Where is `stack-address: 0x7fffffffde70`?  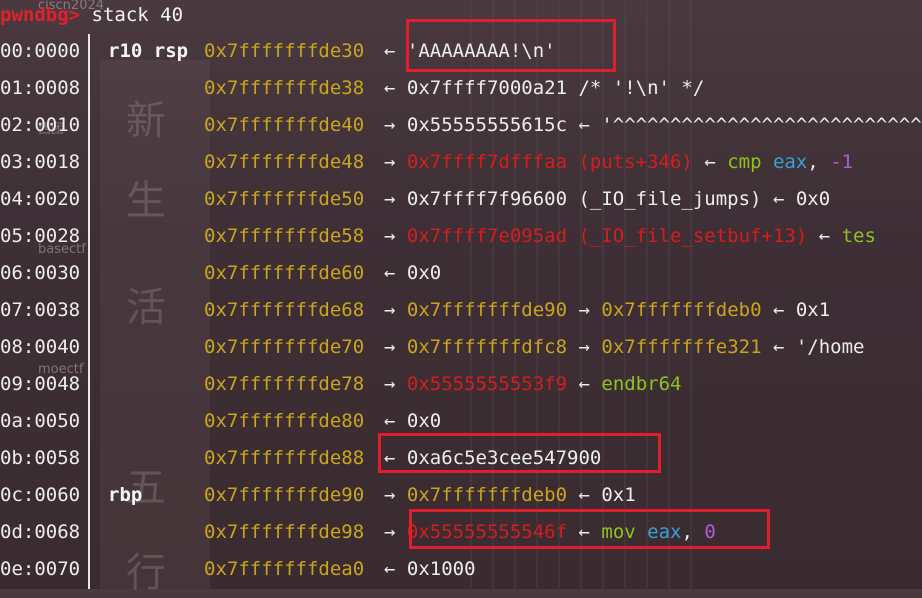 stack-address: 0x7fffffffde70 is located at coordinates (284, 347).